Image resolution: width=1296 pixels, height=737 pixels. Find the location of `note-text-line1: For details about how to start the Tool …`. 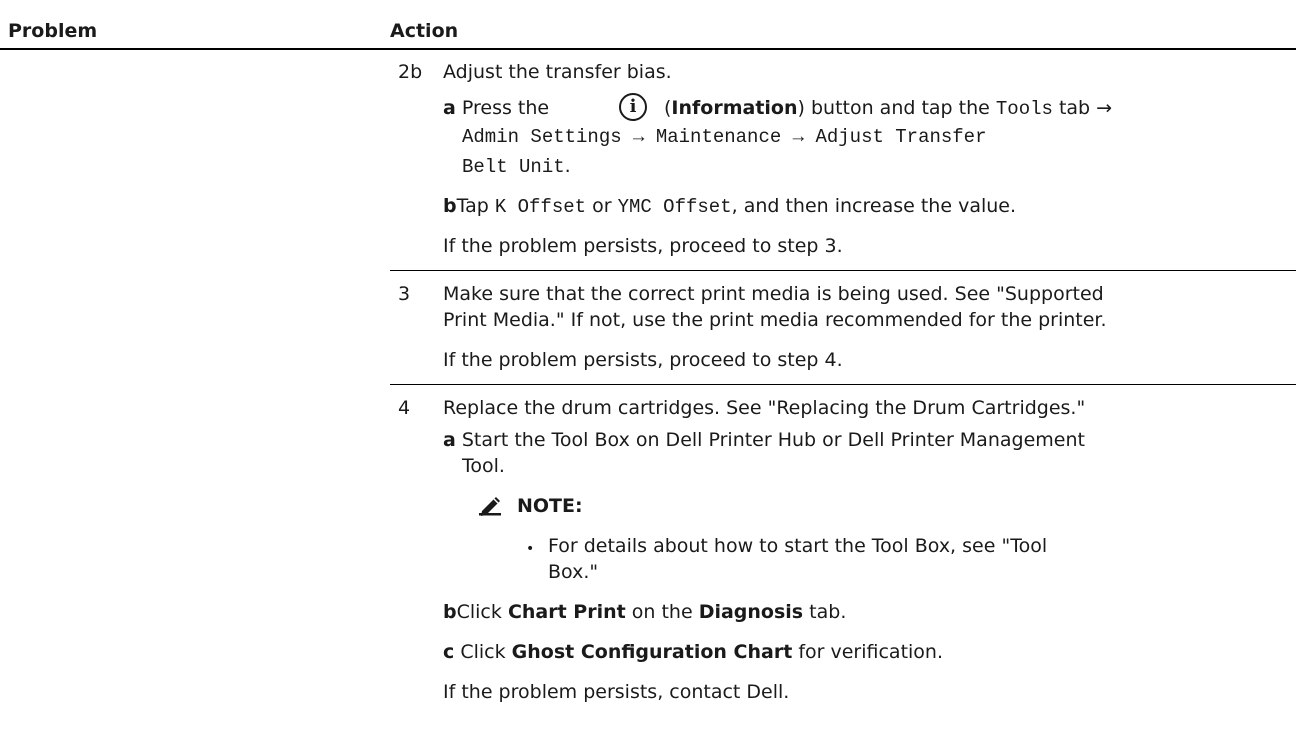

note-text-line1: For details about how to start the Tool … is located at coordinates (798, 546).